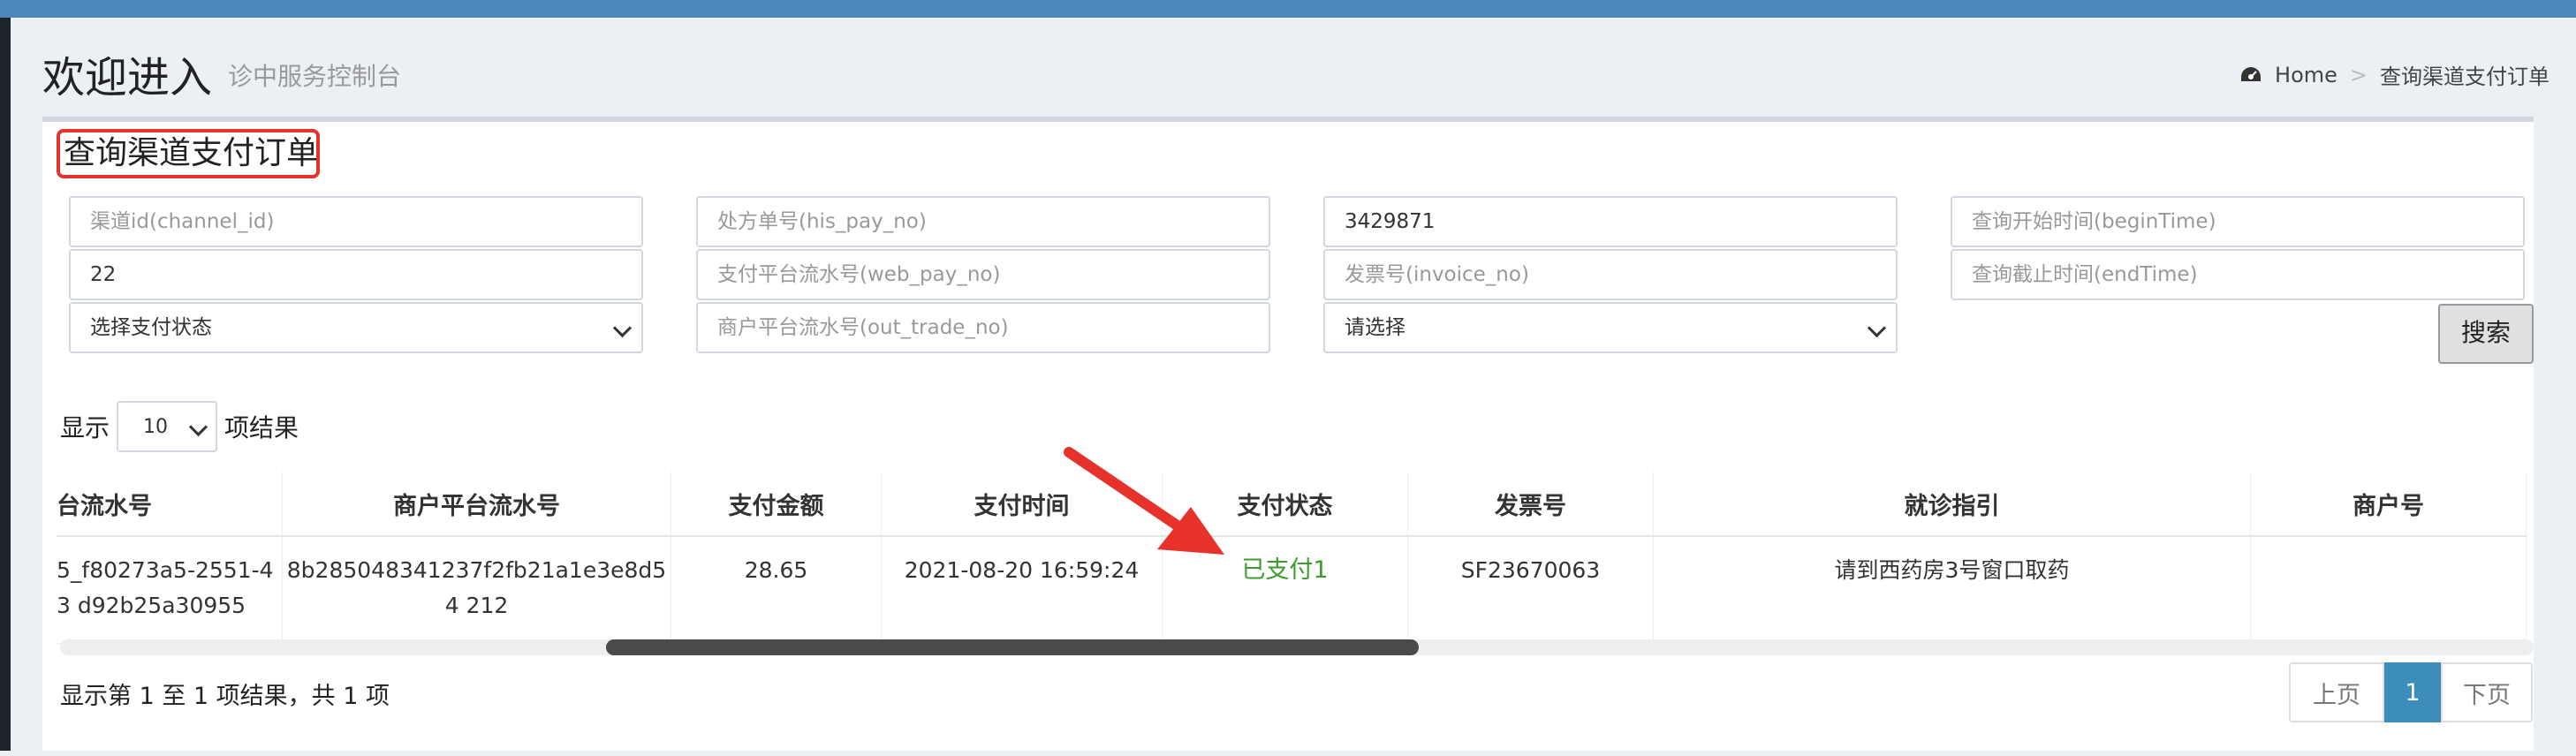 This screenshot has width=2576, height=756. What do you see at coordinates (983, 327) in the screenshot?
I see `out-trade-no-input: 商户平台流水号(out_trade_no)` at bounding box center [983, 327].